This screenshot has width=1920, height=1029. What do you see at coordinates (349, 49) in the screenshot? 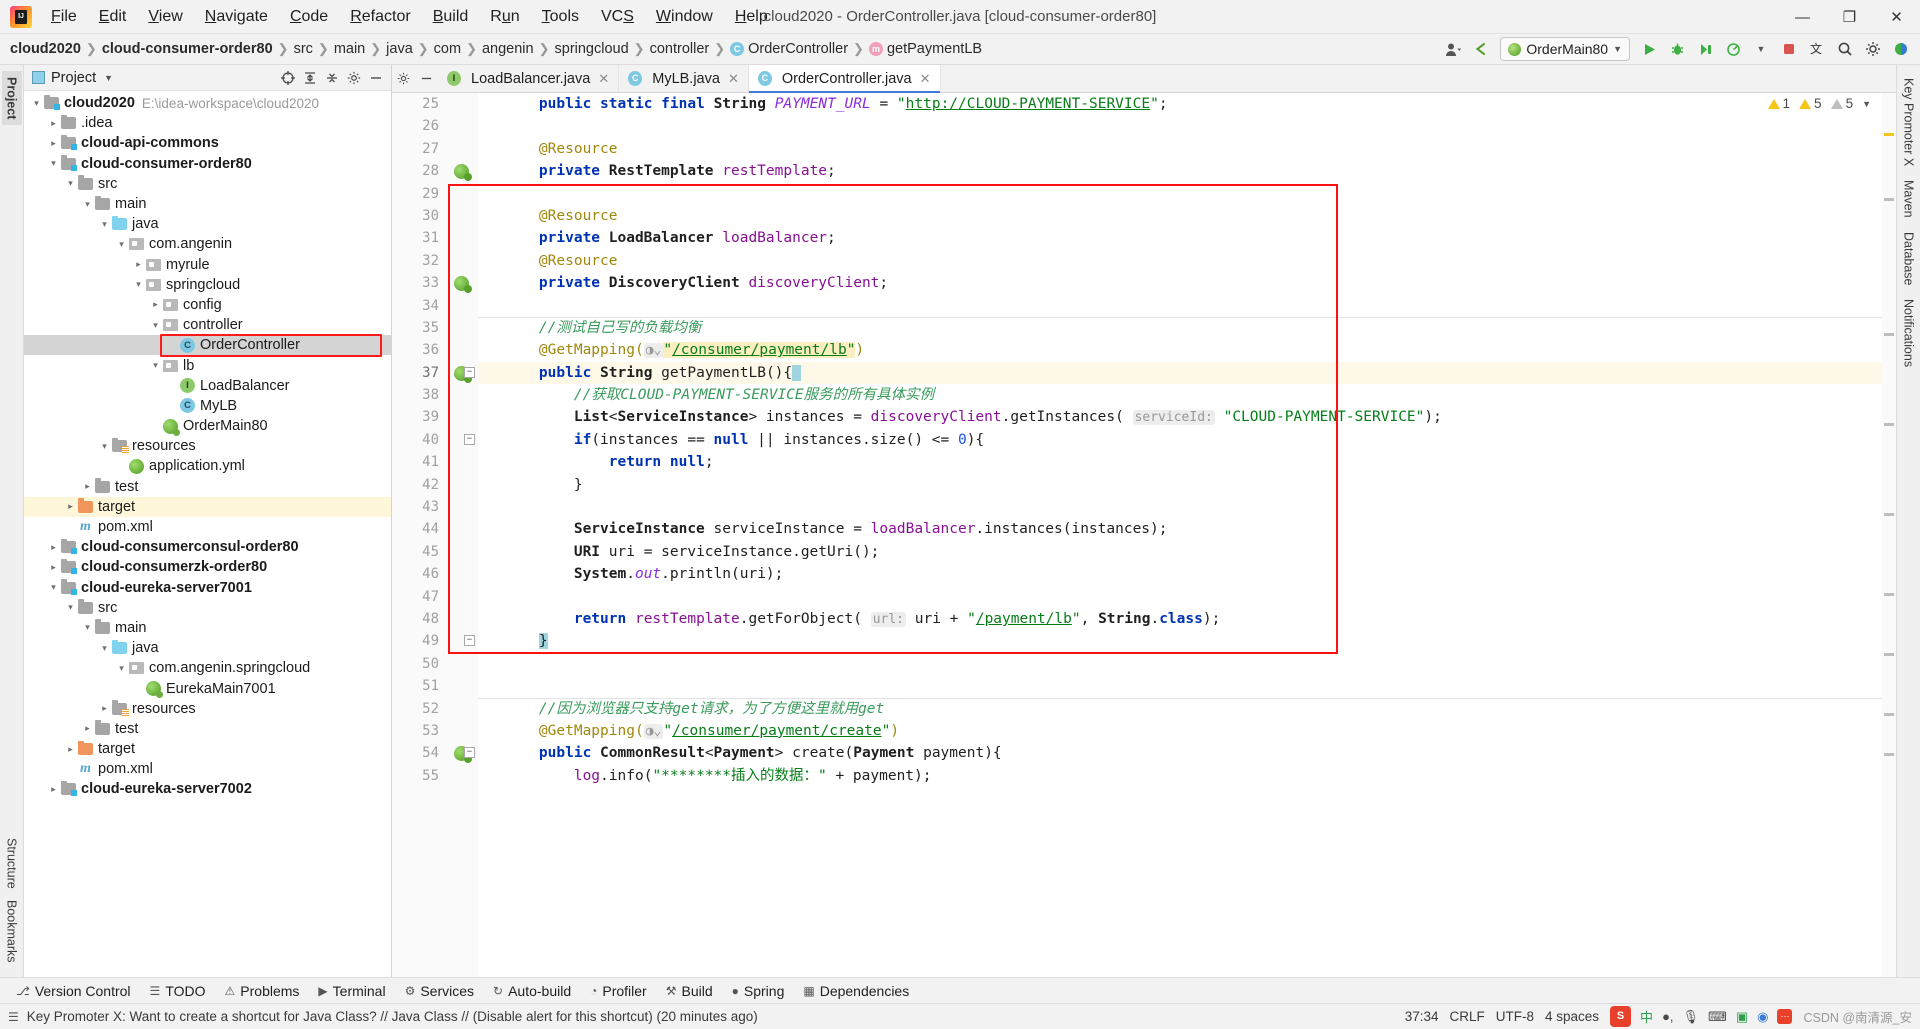
I see `breadcrumb-main: main` at bounding box center [349, 49].